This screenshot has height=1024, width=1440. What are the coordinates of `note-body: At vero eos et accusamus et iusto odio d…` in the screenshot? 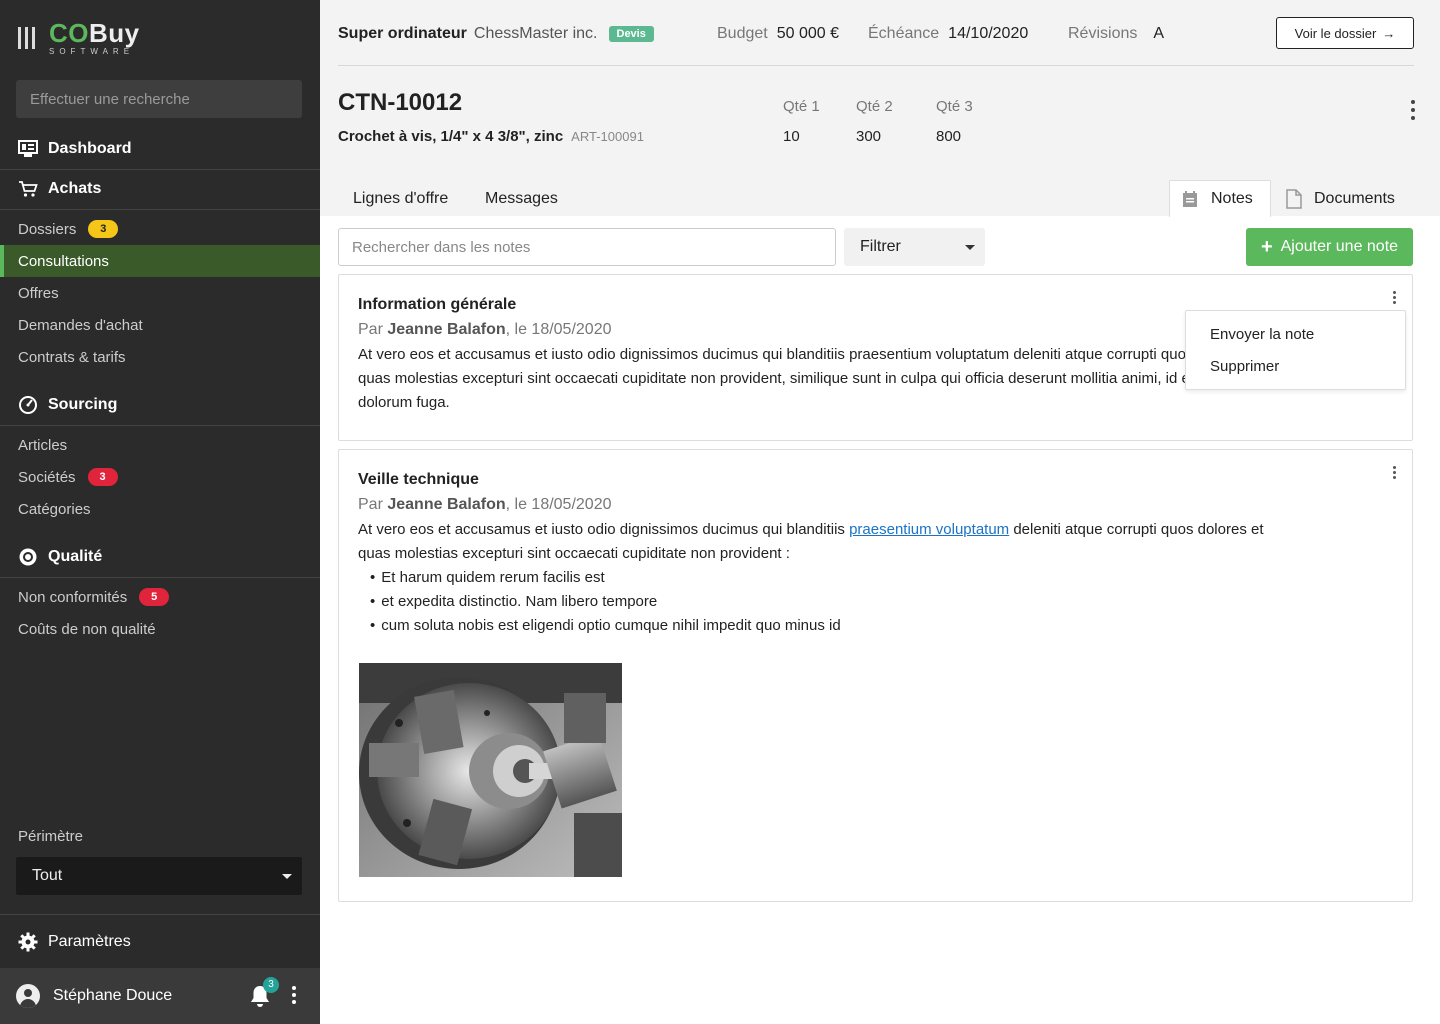 It's located at (838, 578).